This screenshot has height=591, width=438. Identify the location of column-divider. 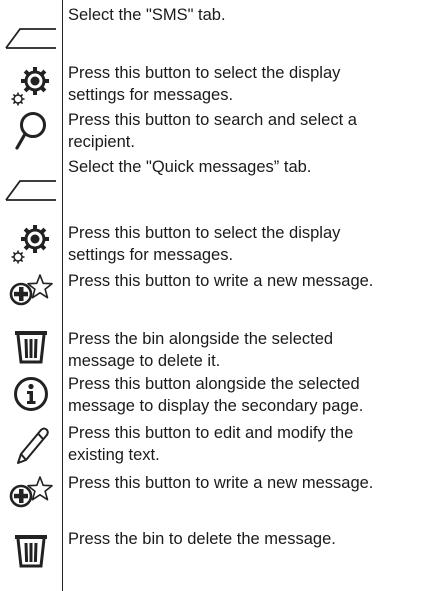
(62, 295).